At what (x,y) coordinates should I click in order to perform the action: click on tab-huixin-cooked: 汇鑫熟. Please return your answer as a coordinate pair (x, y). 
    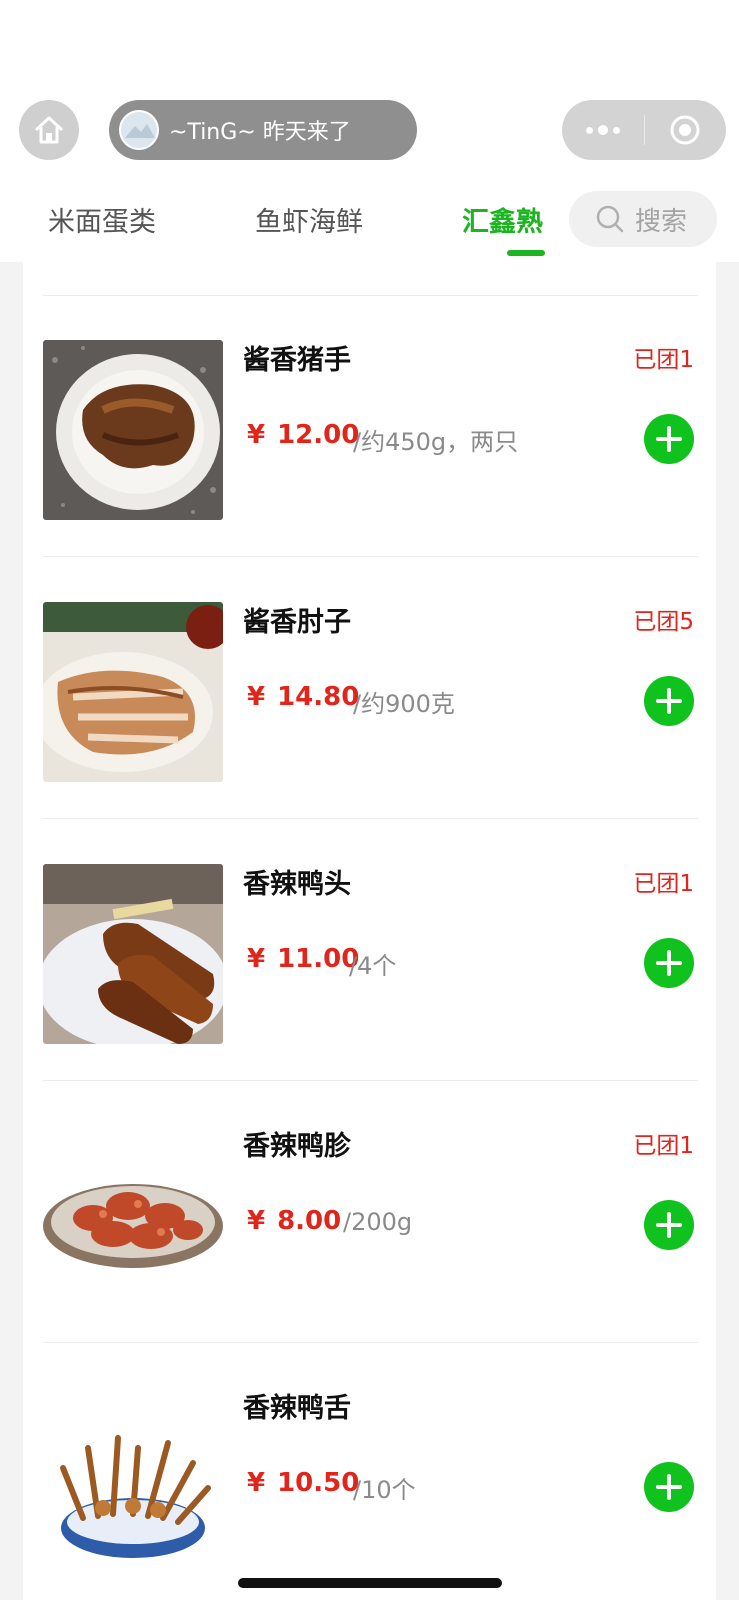
    Looking at the image, I should click on (502, 219).